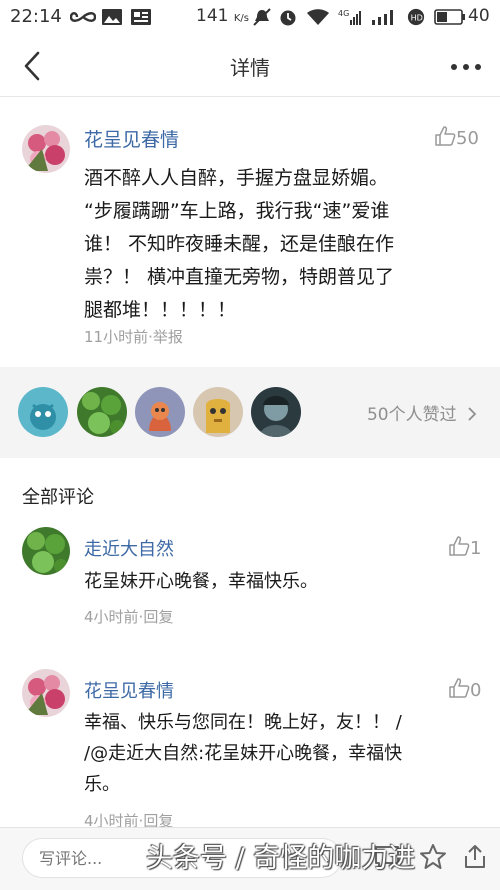  What do you see at coordinates (111, 617) in the screenshot?
I see `comment-time: 4小时前` at bounding box center [111, 617].